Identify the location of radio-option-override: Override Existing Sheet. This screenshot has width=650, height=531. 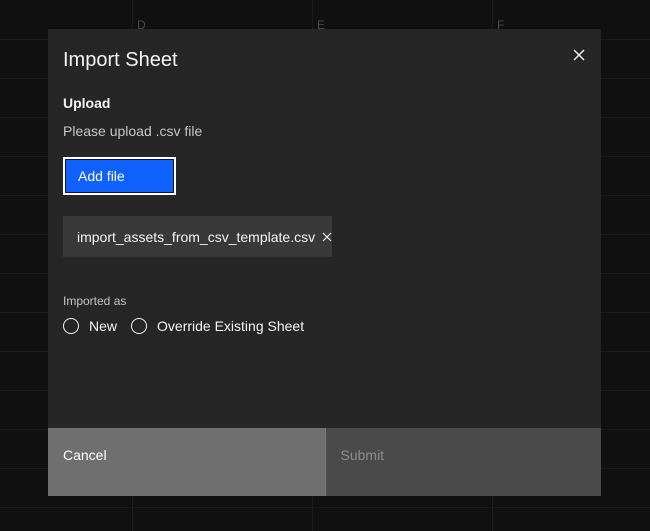
(217, 326).